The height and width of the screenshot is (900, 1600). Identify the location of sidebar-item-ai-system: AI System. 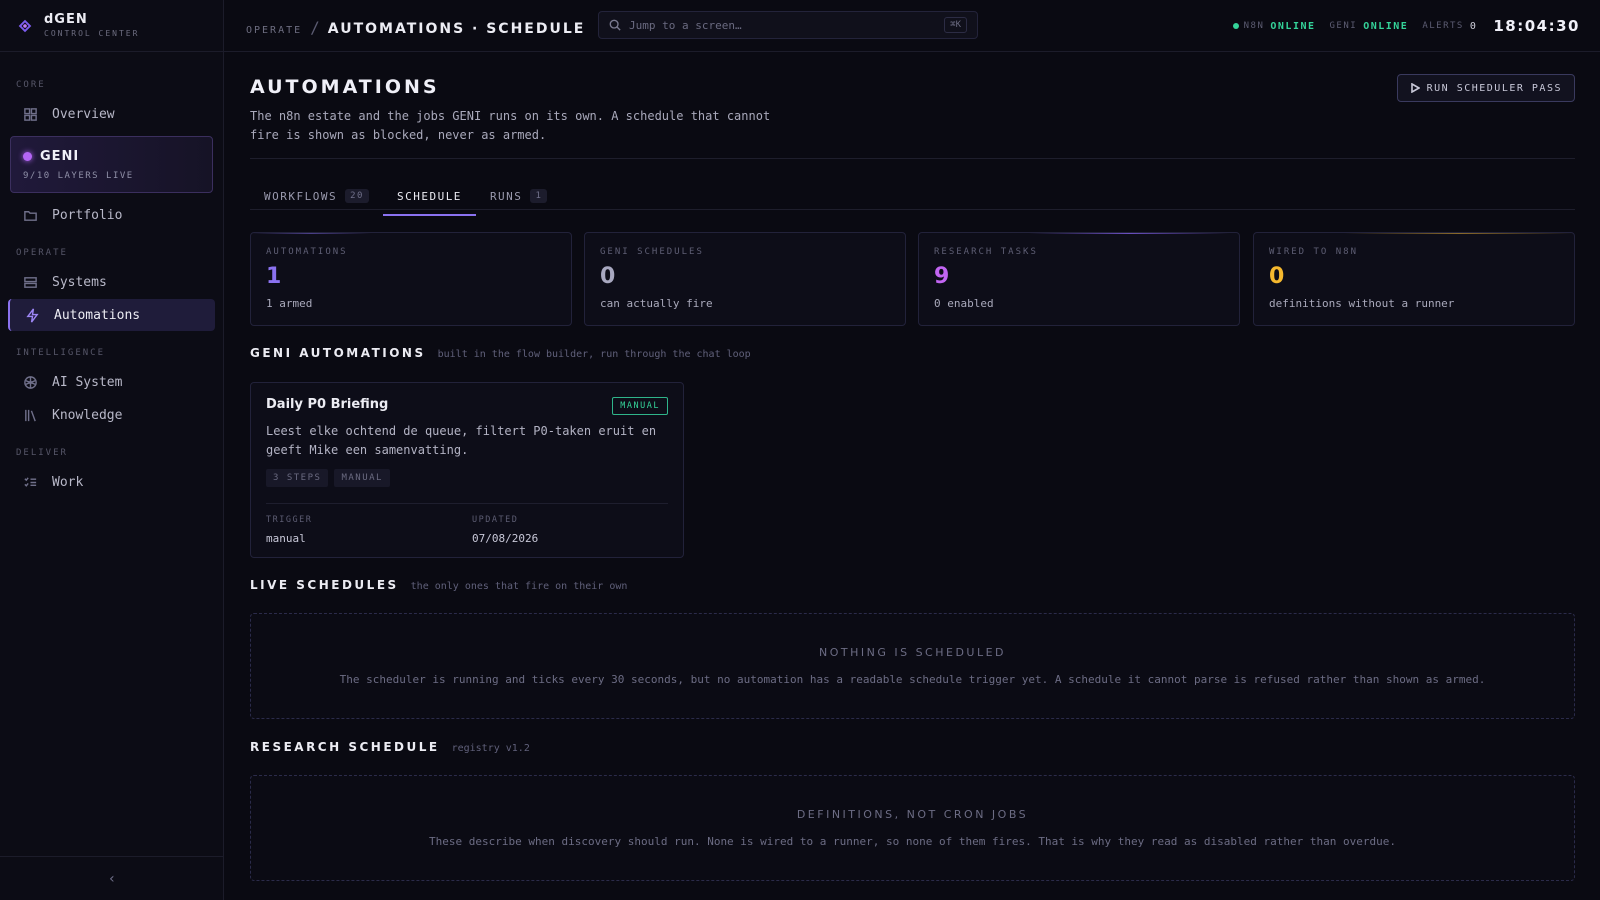
(111, 382).